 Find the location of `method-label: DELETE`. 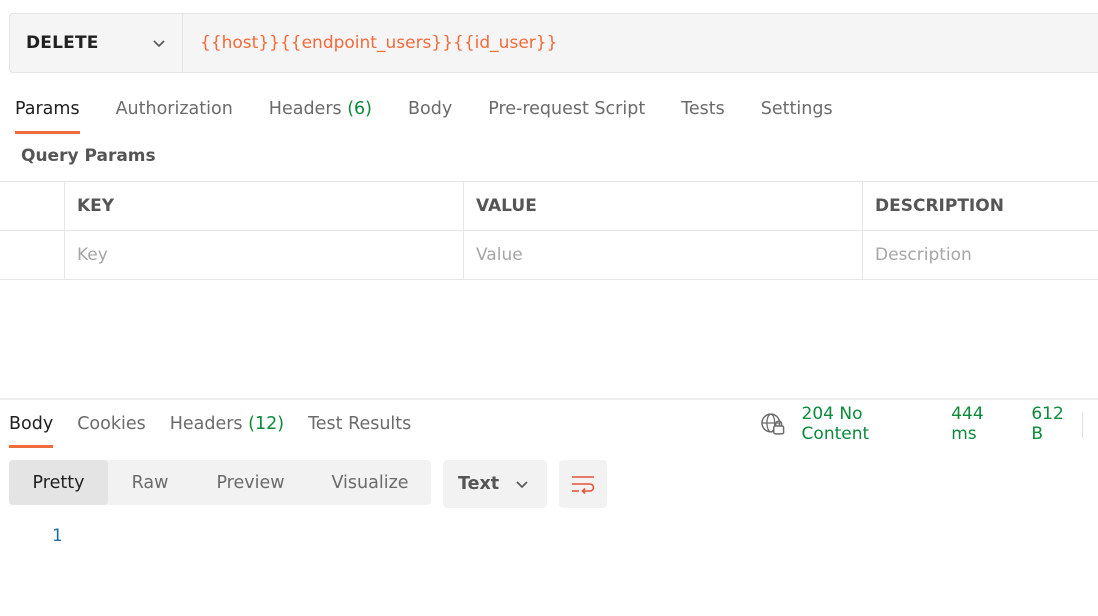

method-label: DELETE is located at coordinates (62, 43).